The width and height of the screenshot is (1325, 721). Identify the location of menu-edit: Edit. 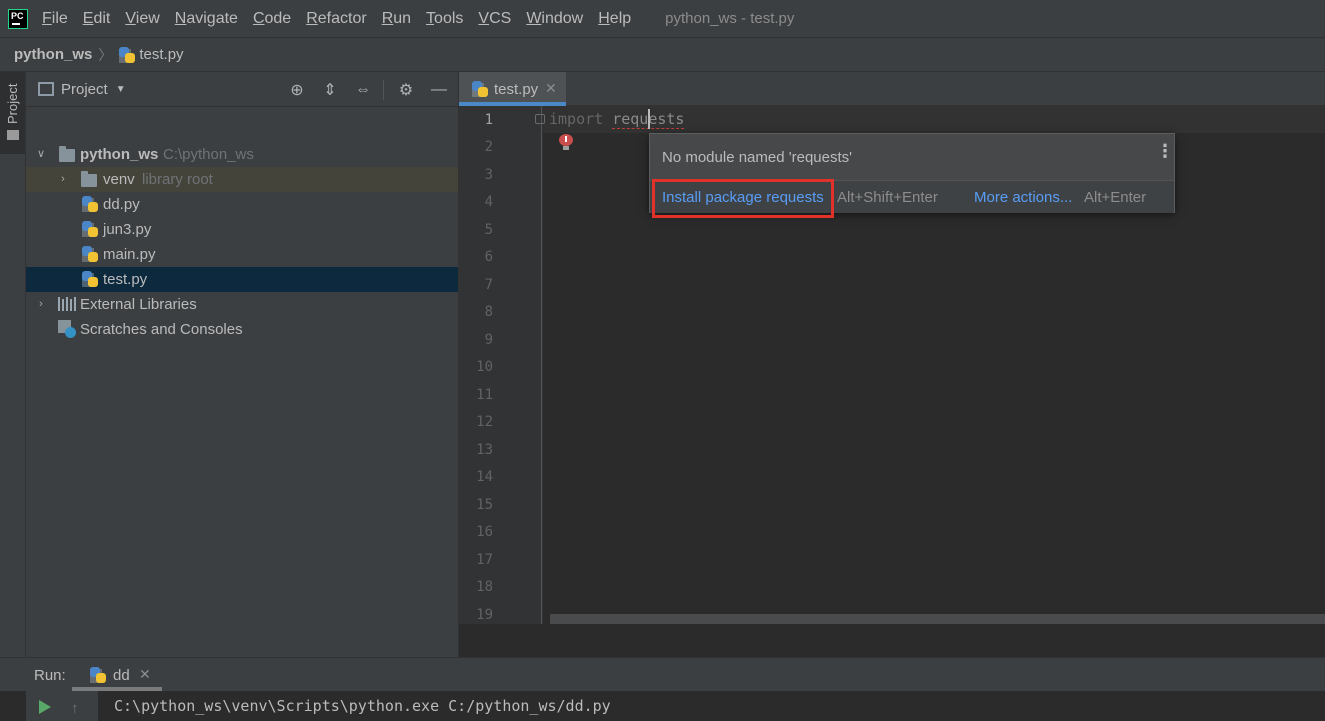
(97, 19).